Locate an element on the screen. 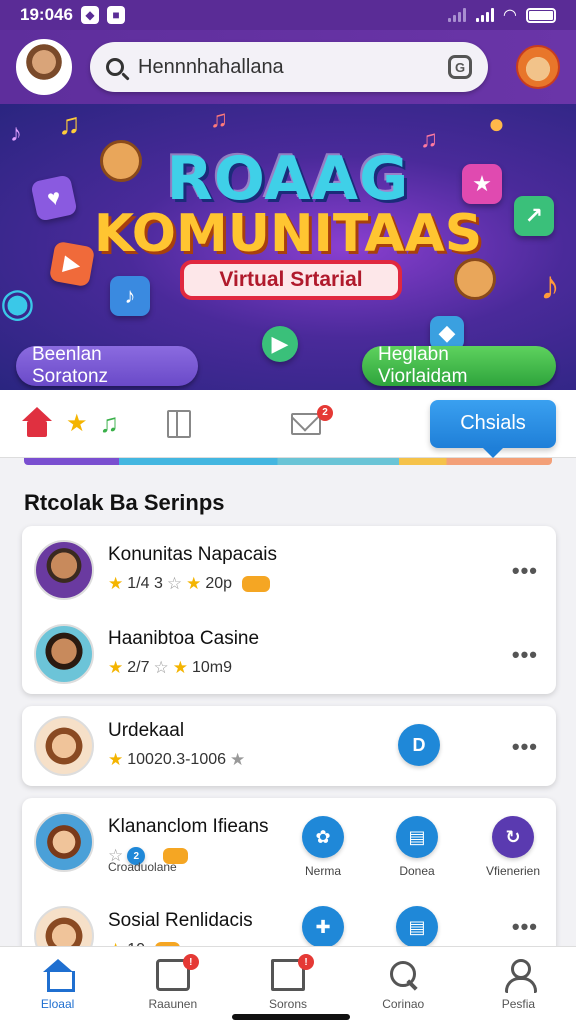 This screenshot has height=1024, width=576. nav-stack: ! Sorons is located at coordinates (287, 985).